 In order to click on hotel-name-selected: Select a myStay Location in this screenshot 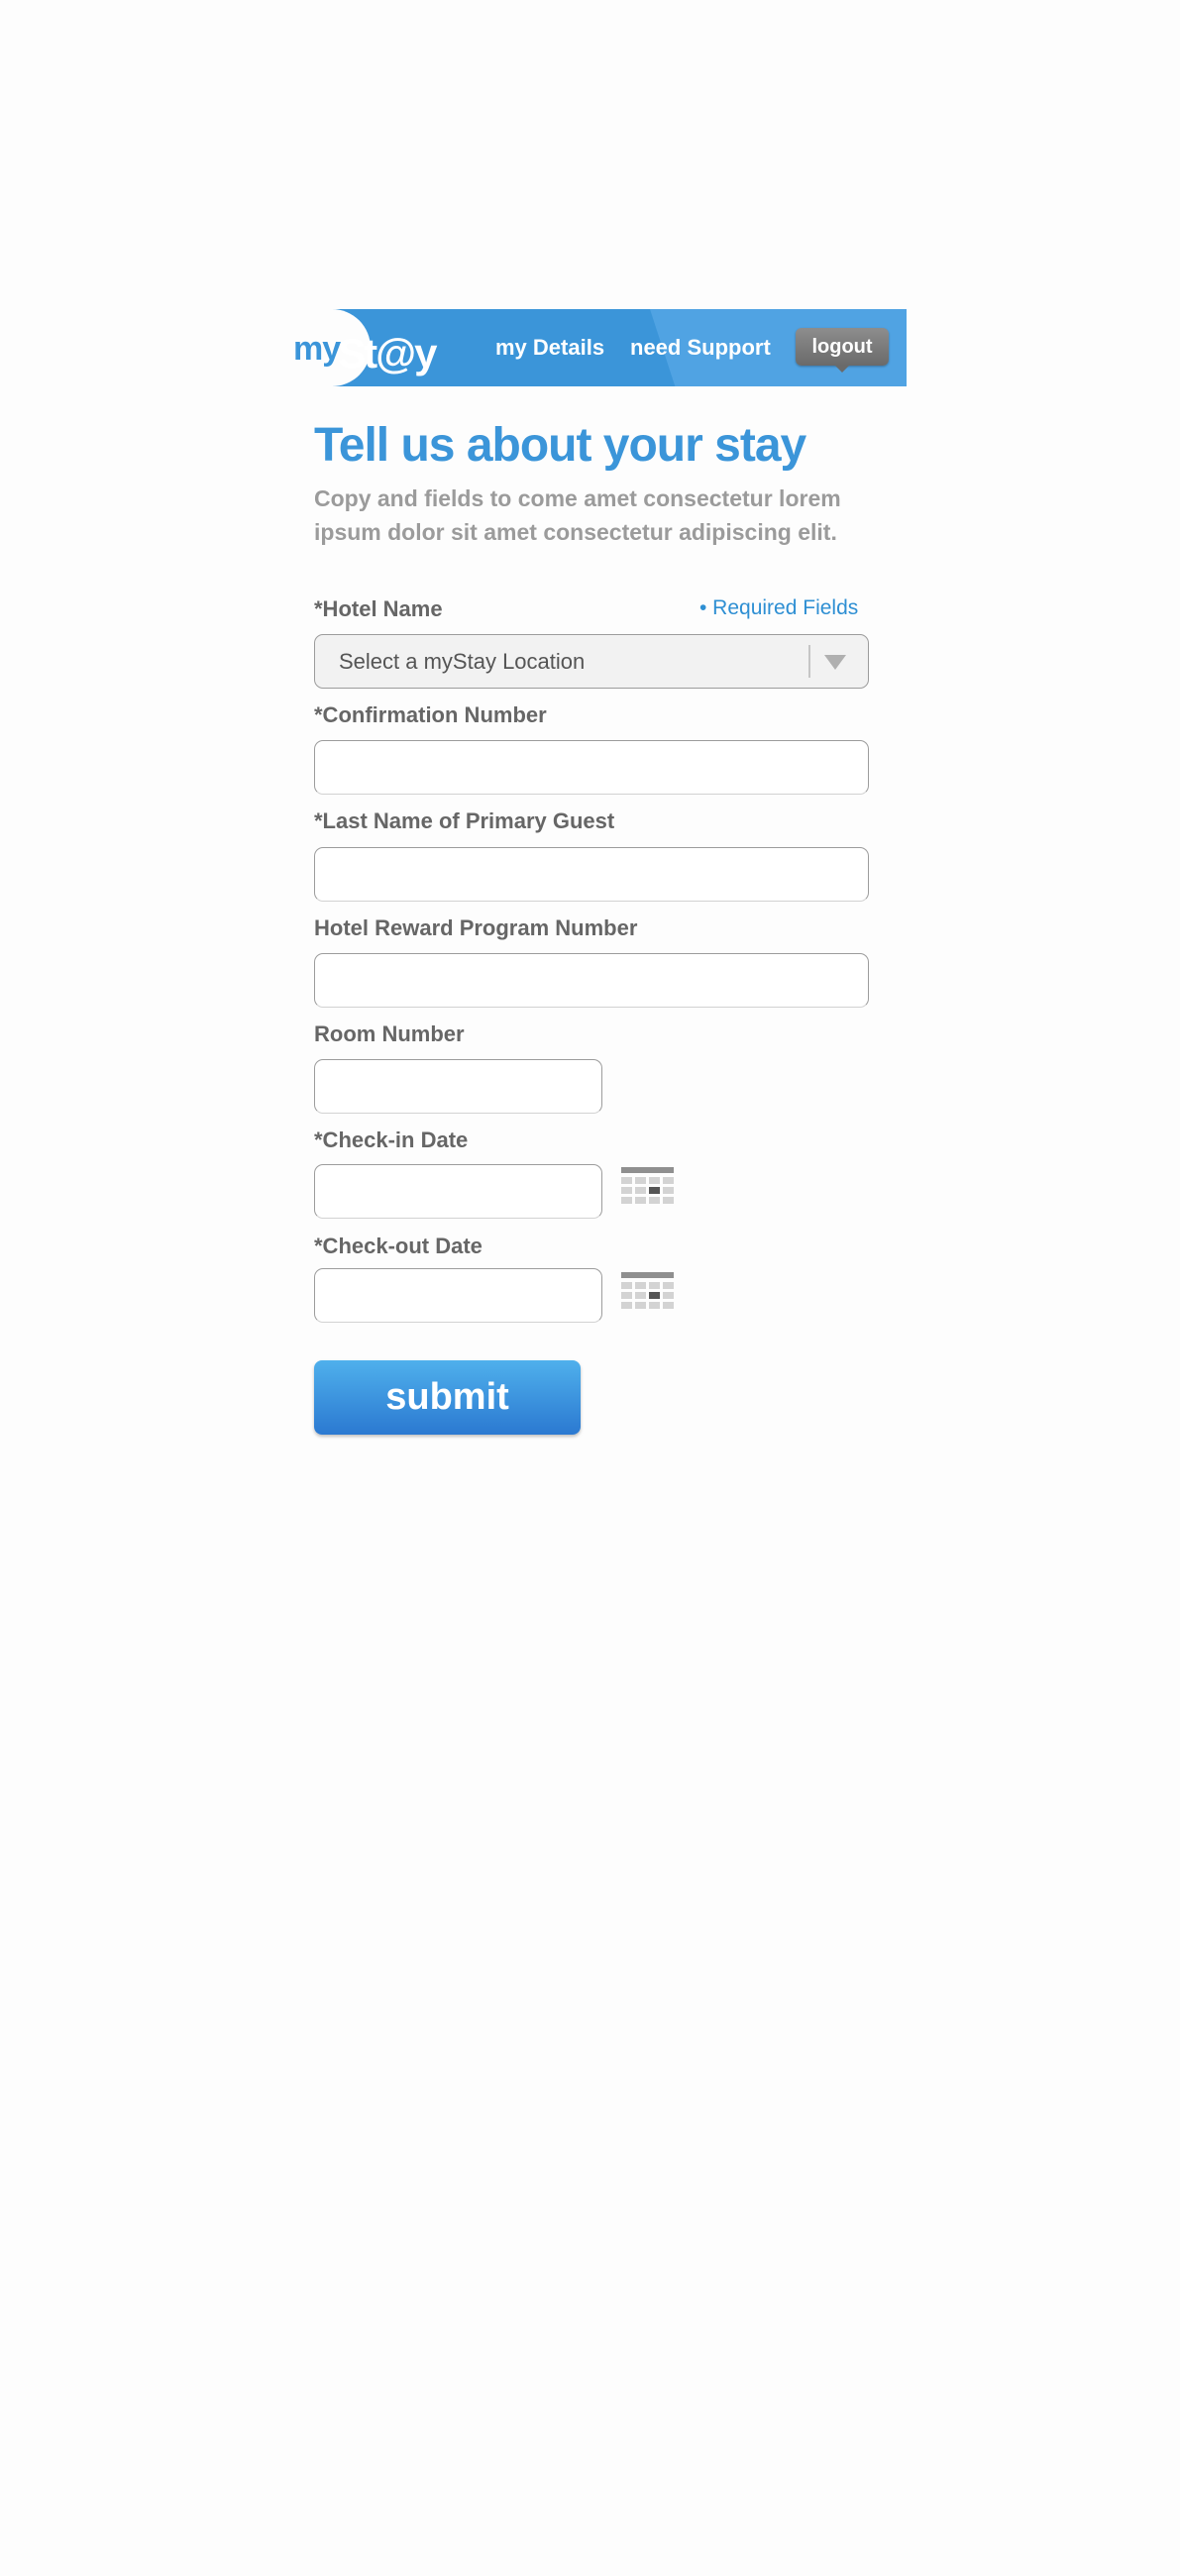, I will do `click(462, 661)`.